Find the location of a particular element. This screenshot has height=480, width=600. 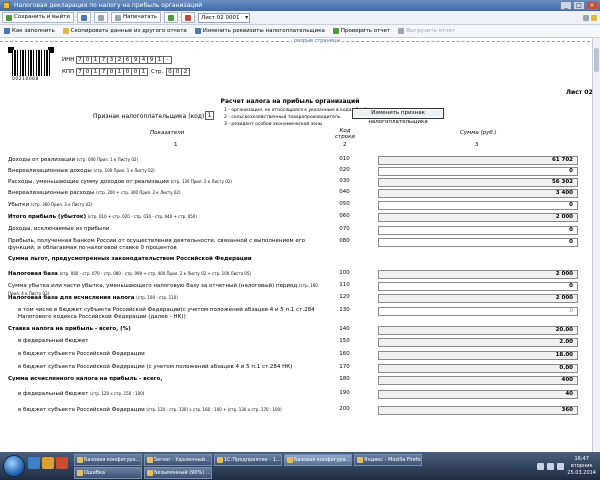

help-book-icon is located at coordinates (7, 31).